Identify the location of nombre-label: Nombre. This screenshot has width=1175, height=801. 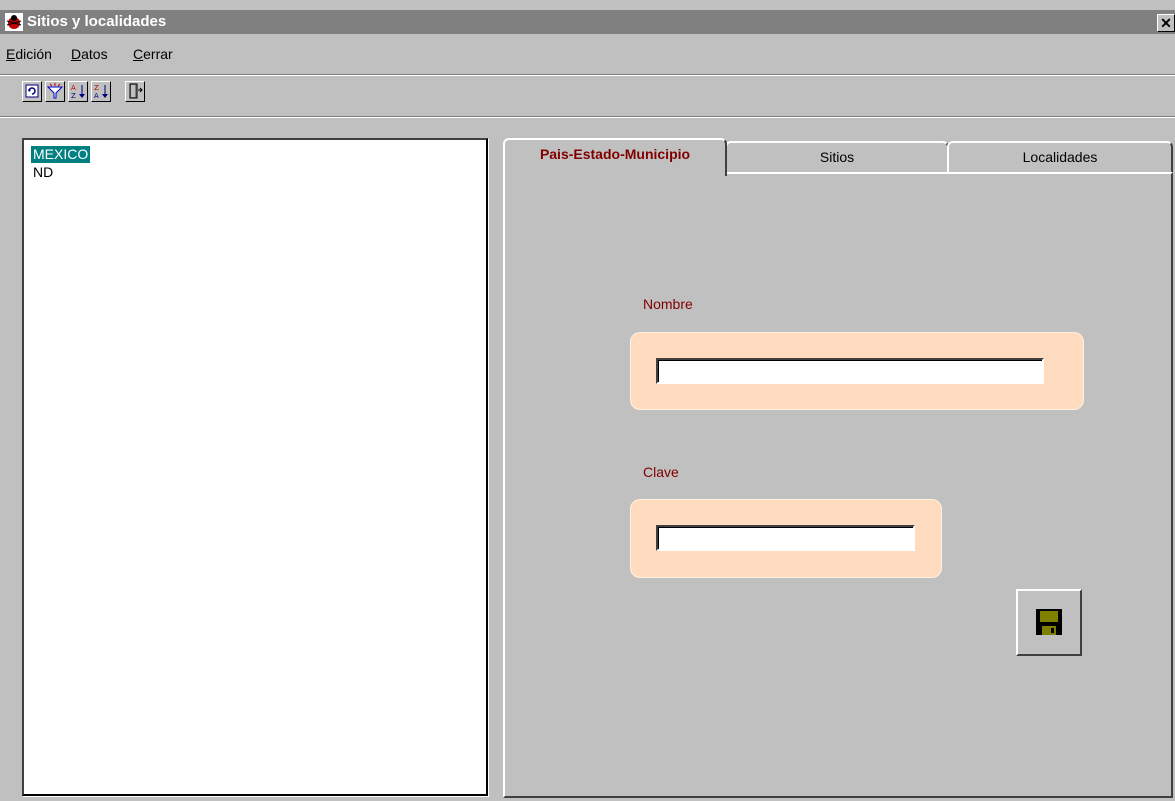
(668, 304).